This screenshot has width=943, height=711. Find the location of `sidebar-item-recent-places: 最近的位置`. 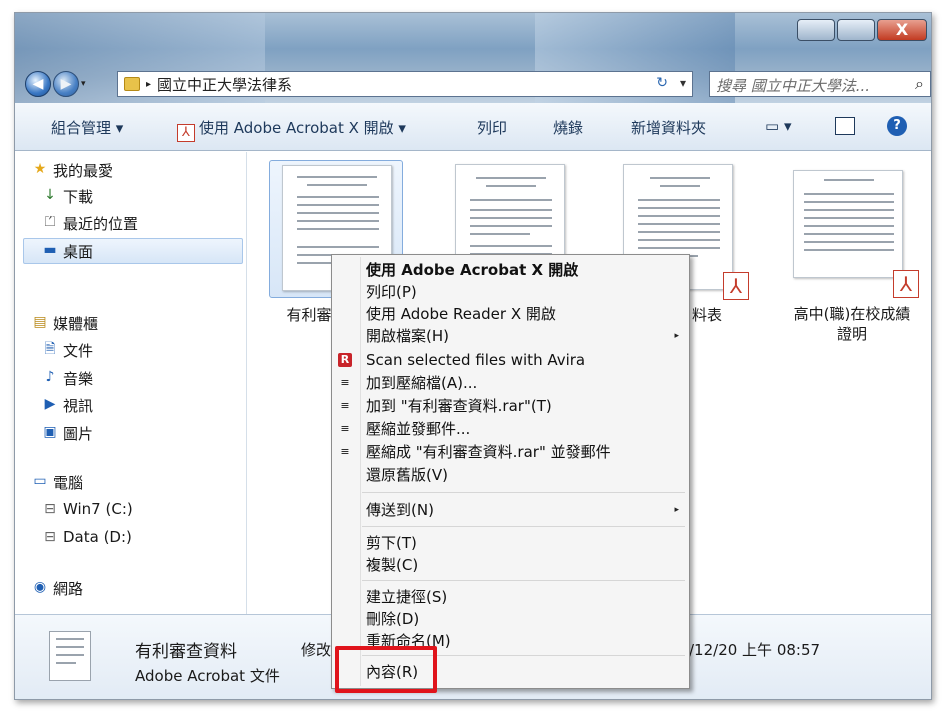

sidebar-item-recent-places: 最近的位置 is located at coordinates (100, 223).